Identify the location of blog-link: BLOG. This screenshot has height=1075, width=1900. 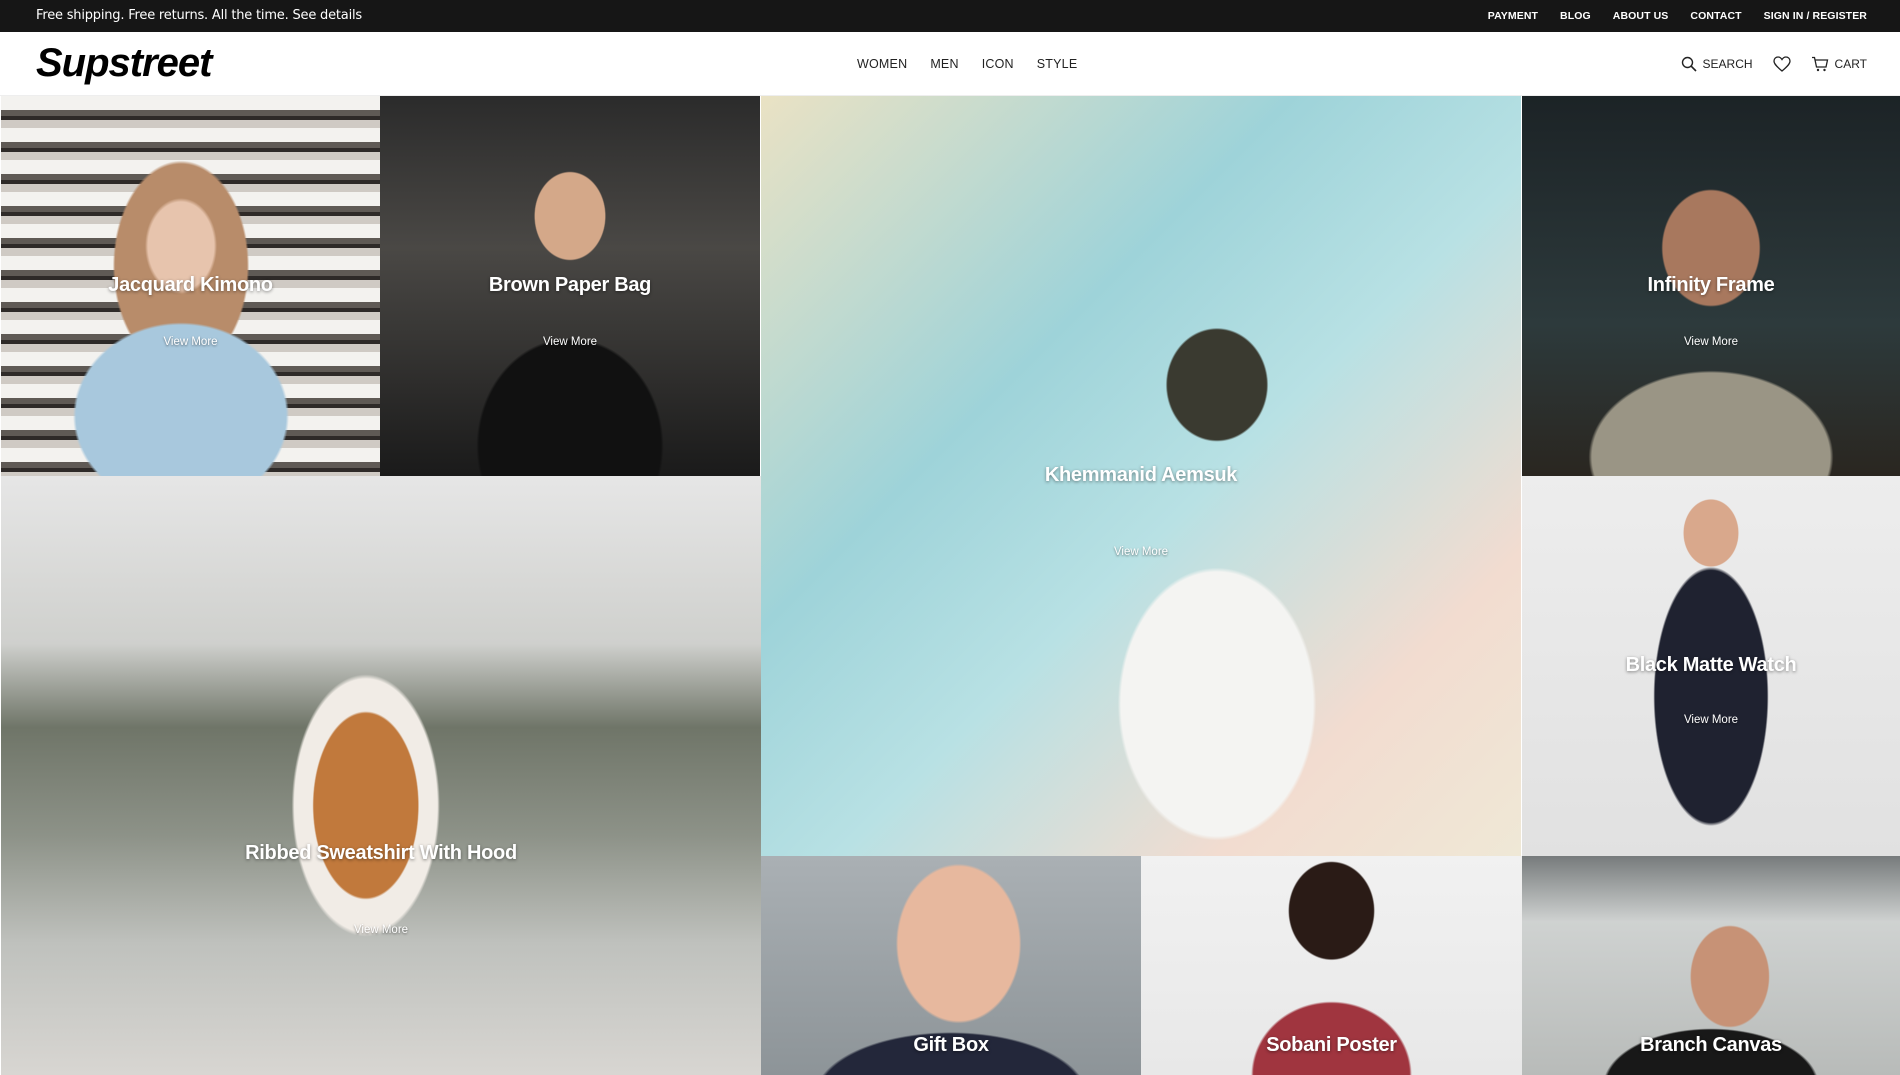
(1575, 16).